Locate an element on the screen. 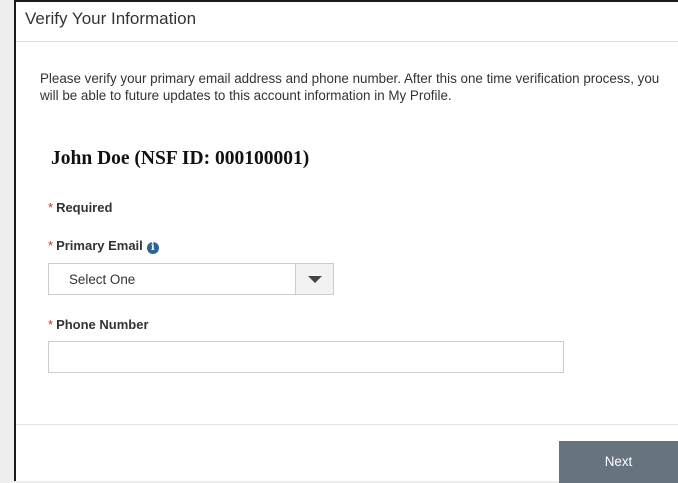  required-note: * Required is located at coordinates (80, 207).